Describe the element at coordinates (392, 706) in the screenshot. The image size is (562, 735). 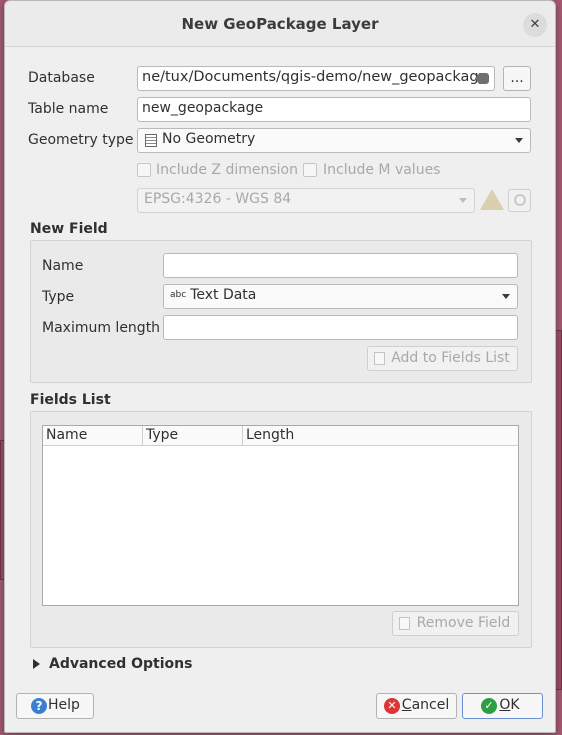
I see `cancel-icon: ✕` at that location.